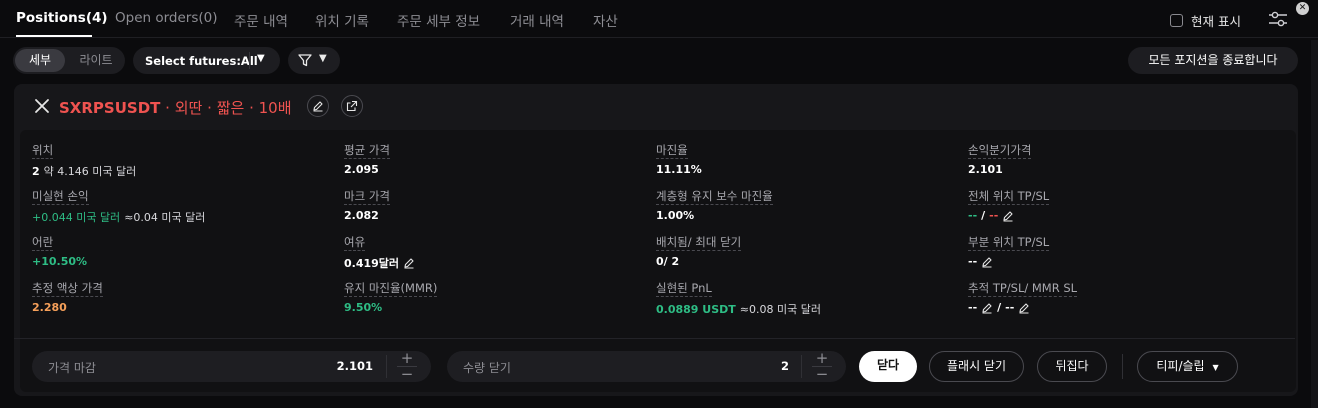 The height and width of the screenshot is (408, 1318). Describe the element at coordinates (67, 289) in the screenshot. I see `liq-price-label: 추정 액상 가격` at that location.